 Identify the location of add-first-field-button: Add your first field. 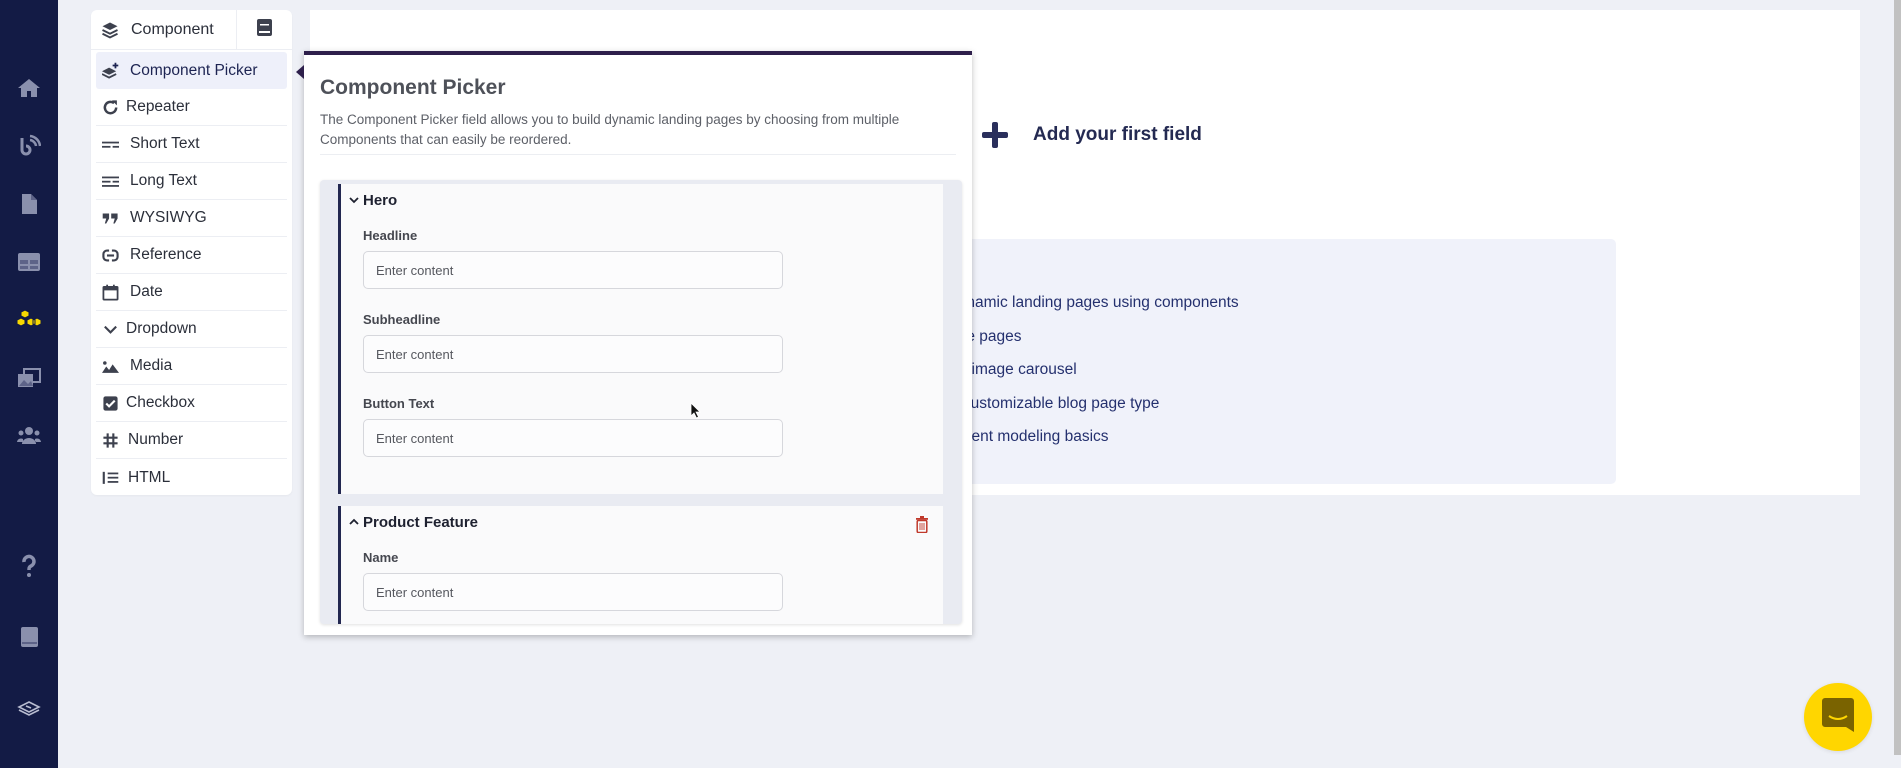
(1092, 135).